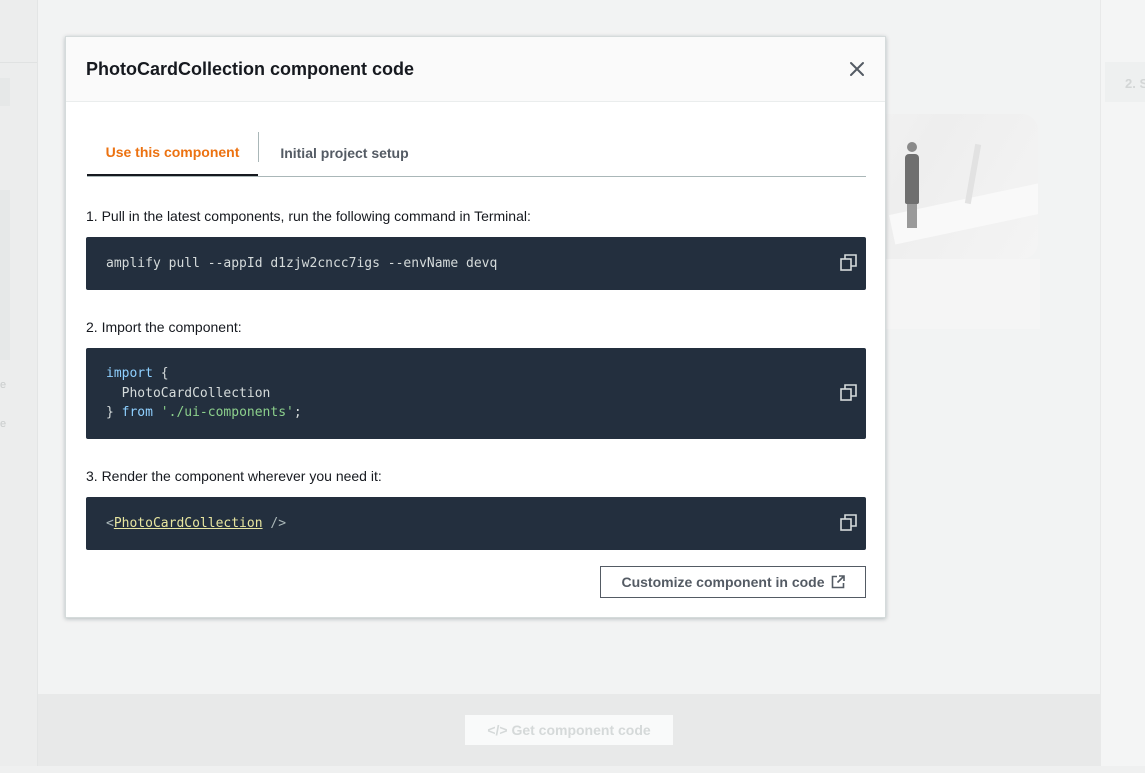 The height and width of the screenshot is (773, 1145). Describe the element at coordinates (164, 327) in the screenshot. I see `step-2-label: 2. Import the component:` at that location.